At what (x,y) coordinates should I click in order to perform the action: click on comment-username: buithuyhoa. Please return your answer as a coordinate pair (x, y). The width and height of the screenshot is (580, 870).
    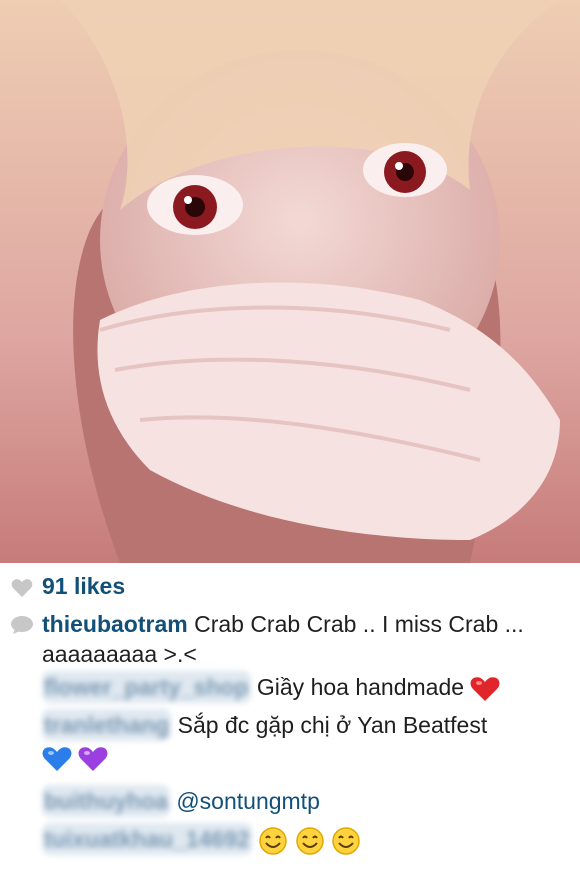
    Looking at the image, I should click on (106, 801).